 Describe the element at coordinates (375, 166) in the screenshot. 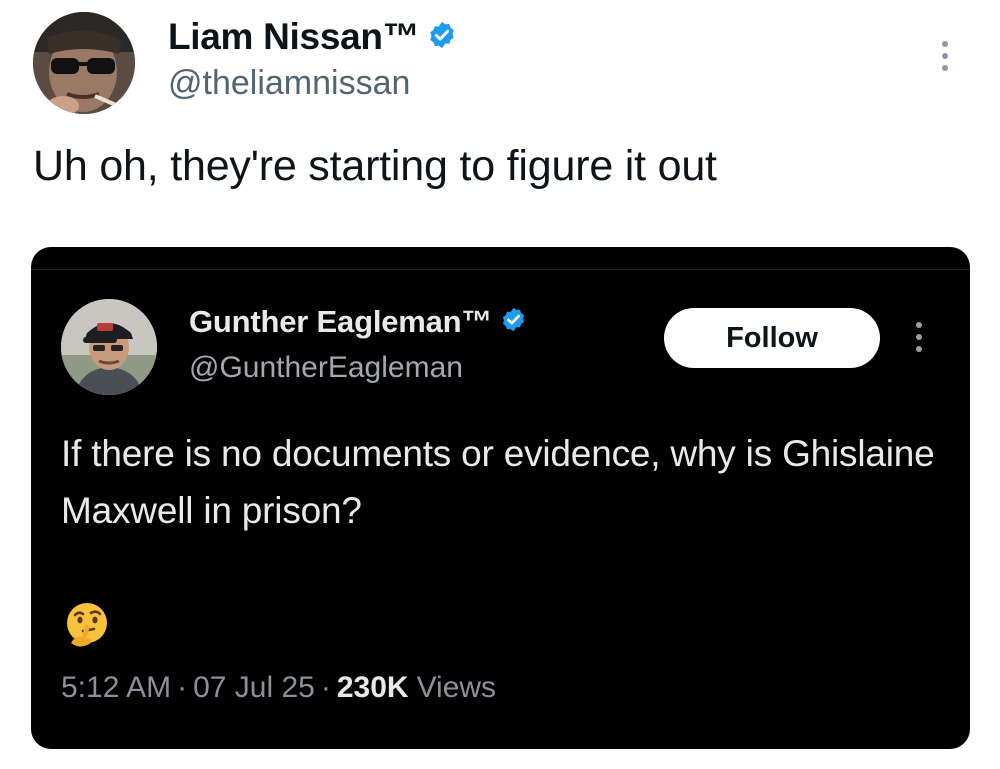

I see `tweet-text: Uh oh, they're starting to figure it out` at that location.